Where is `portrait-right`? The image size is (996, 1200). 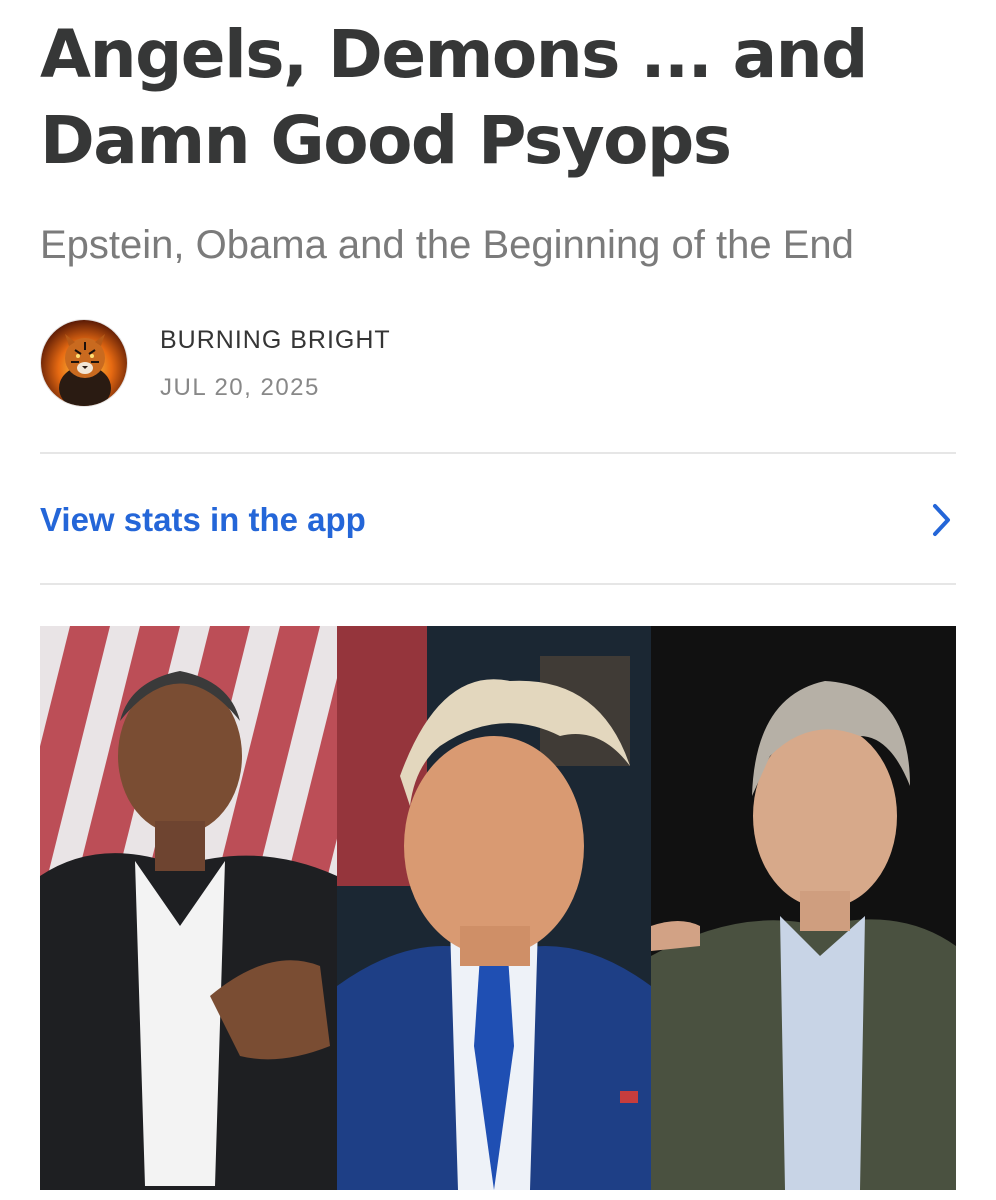 portrait-right is located at coordinates (803, 908).